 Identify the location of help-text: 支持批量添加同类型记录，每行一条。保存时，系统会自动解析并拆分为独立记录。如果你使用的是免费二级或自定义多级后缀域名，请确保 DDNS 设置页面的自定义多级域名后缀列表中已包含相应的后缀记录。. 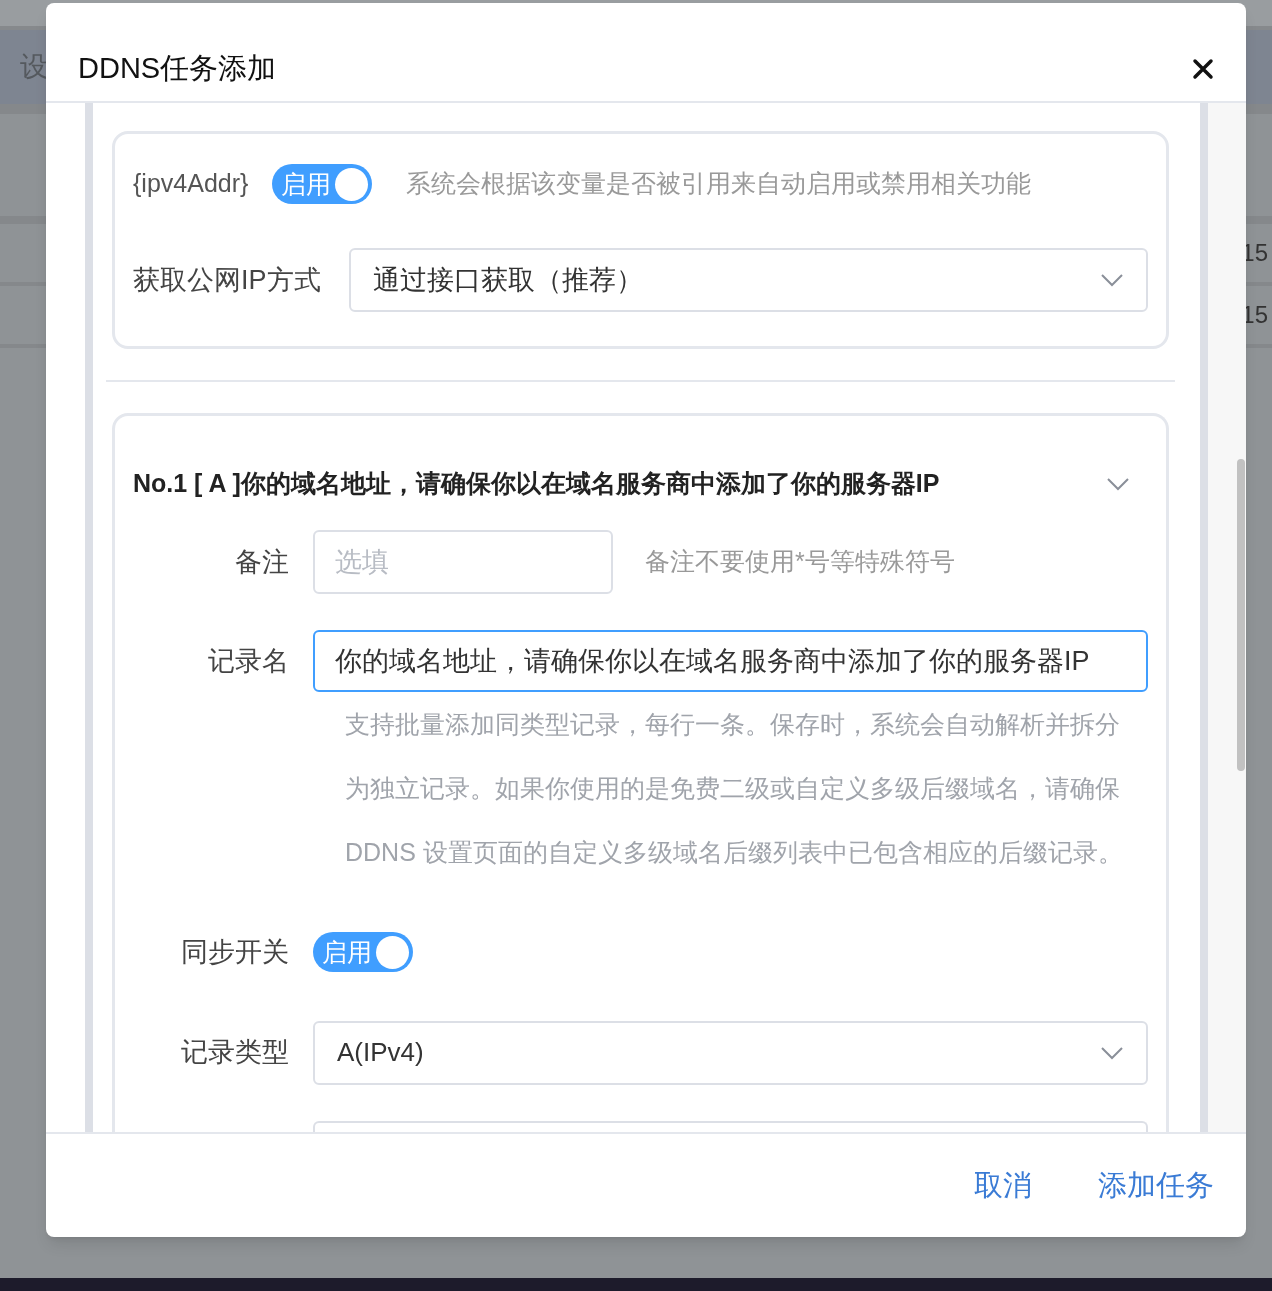
(734, 788).